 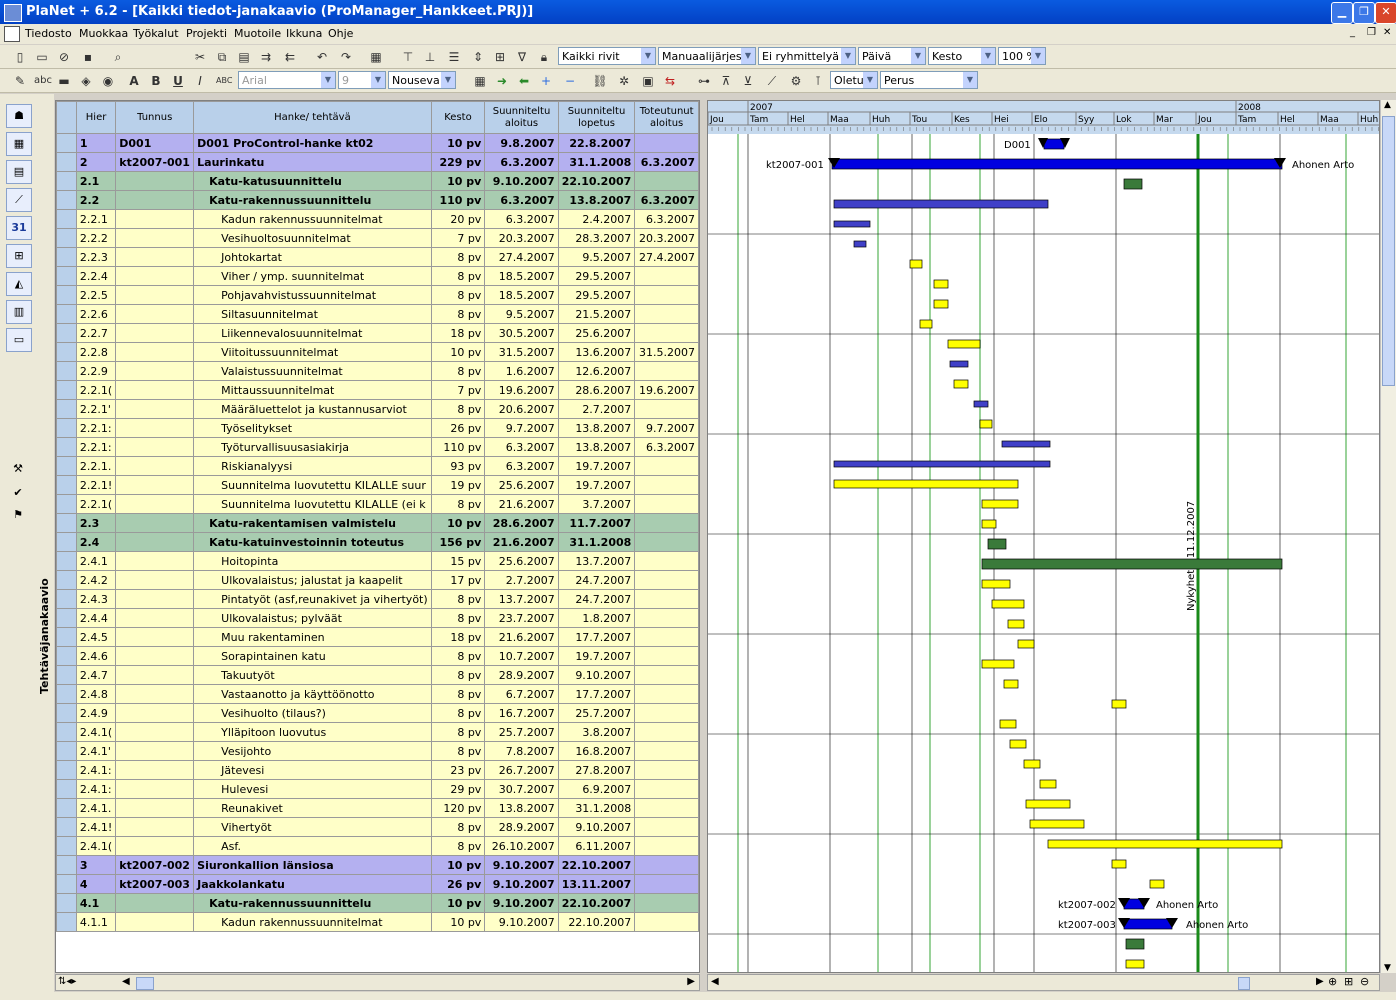 What do you see at coordinates (19, 116) in the screenshot?
I see `project-view-icon: ☗` at bounding box center [19, 116].